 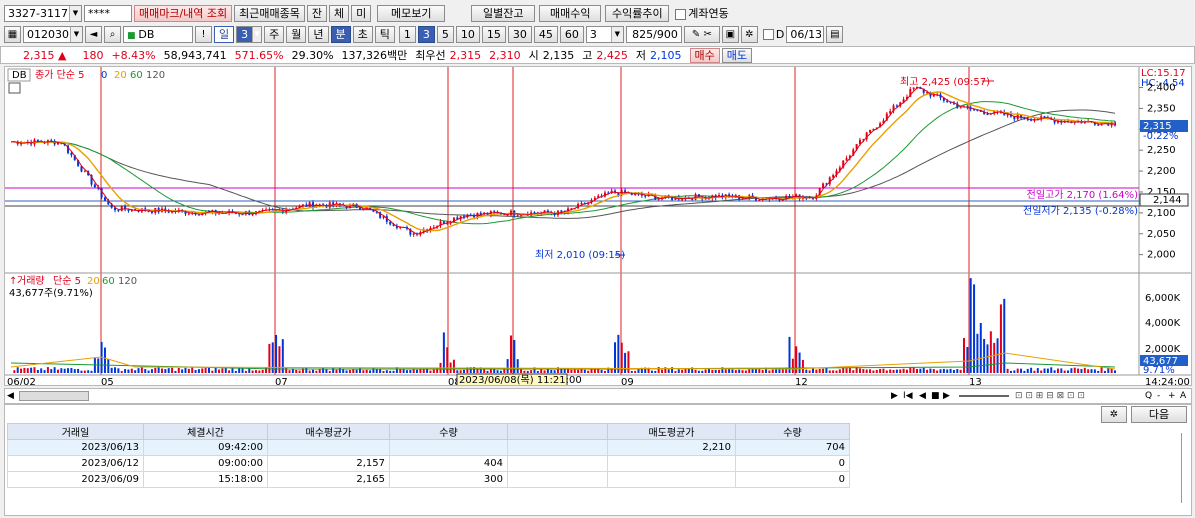 I want to click on cell-buy-qty: 404, so click(x=448, y=463).